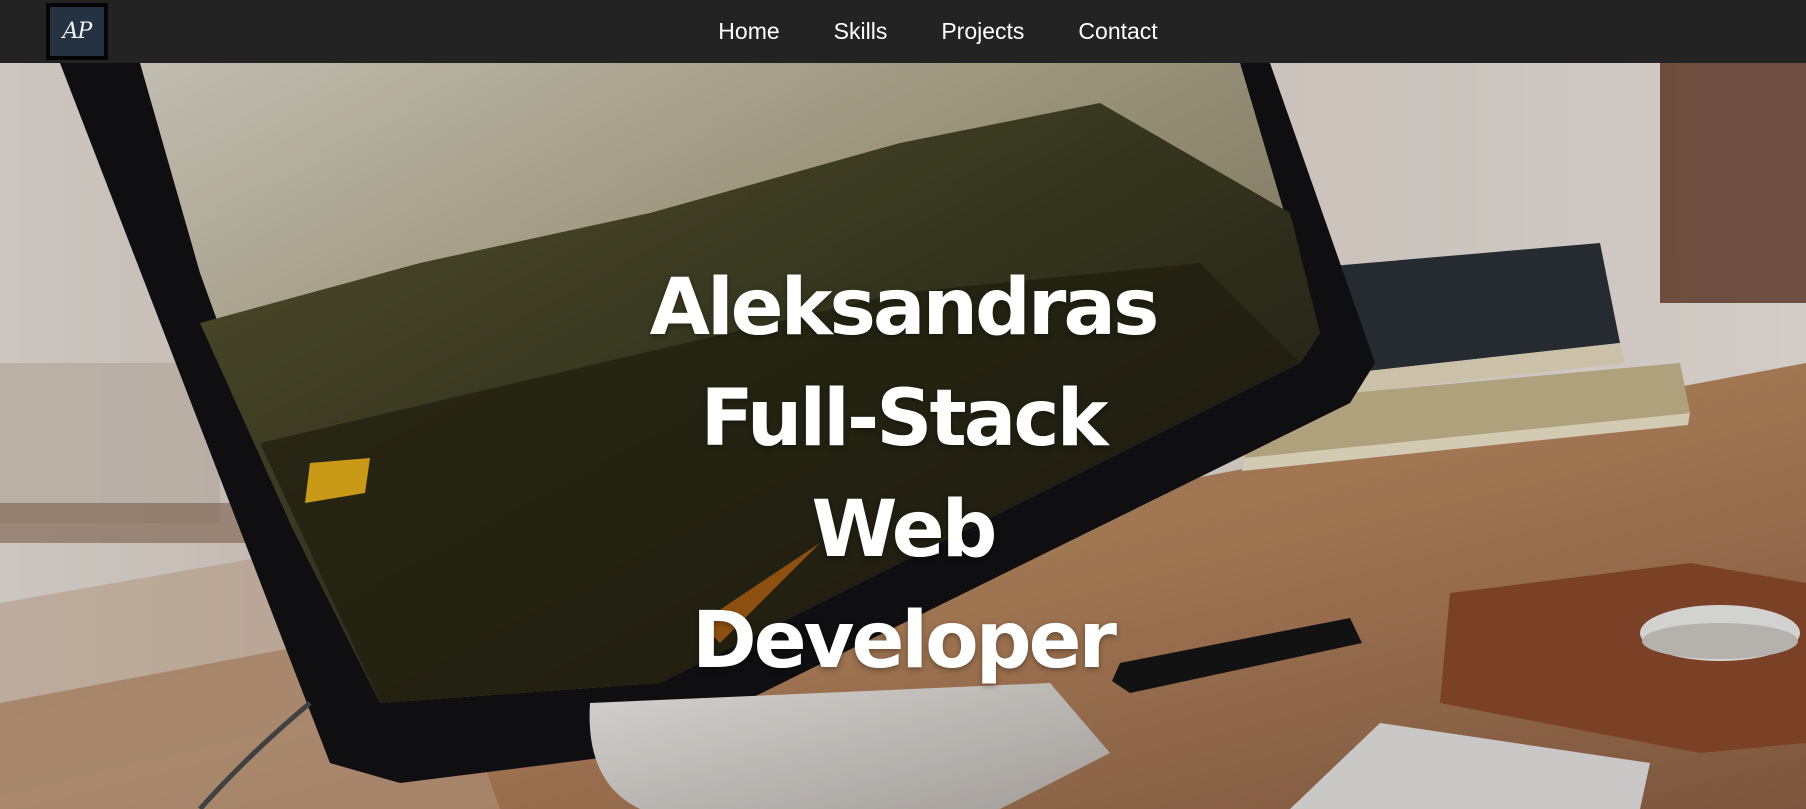 This screenshot has width=1806, height=809. What do you see at coordinates (748, 31) in the screenshot?
I see `nav-link-home: Home` at bounding box center [748, 31].